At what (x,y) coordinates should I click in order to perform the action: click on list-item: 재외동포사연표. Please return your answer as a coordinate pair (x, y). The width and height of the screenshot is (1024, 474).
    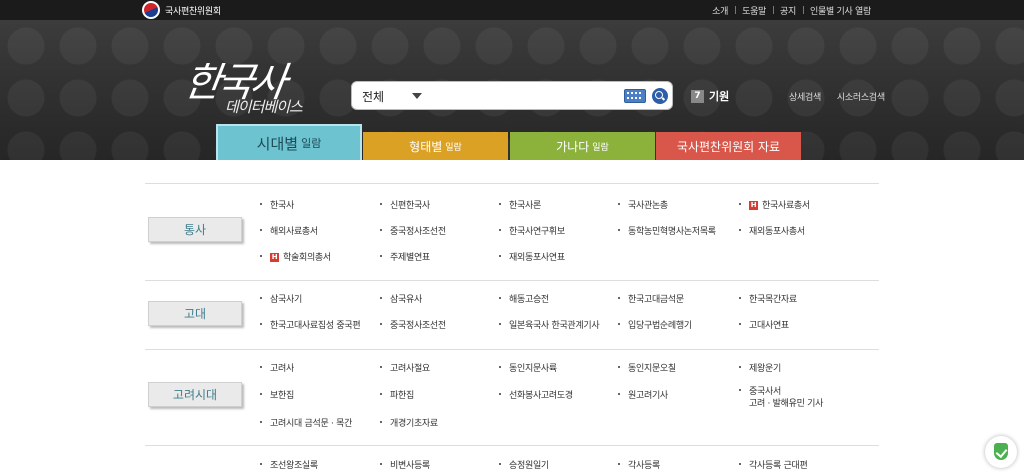
    Looking at the image, I should click on (532, 258).